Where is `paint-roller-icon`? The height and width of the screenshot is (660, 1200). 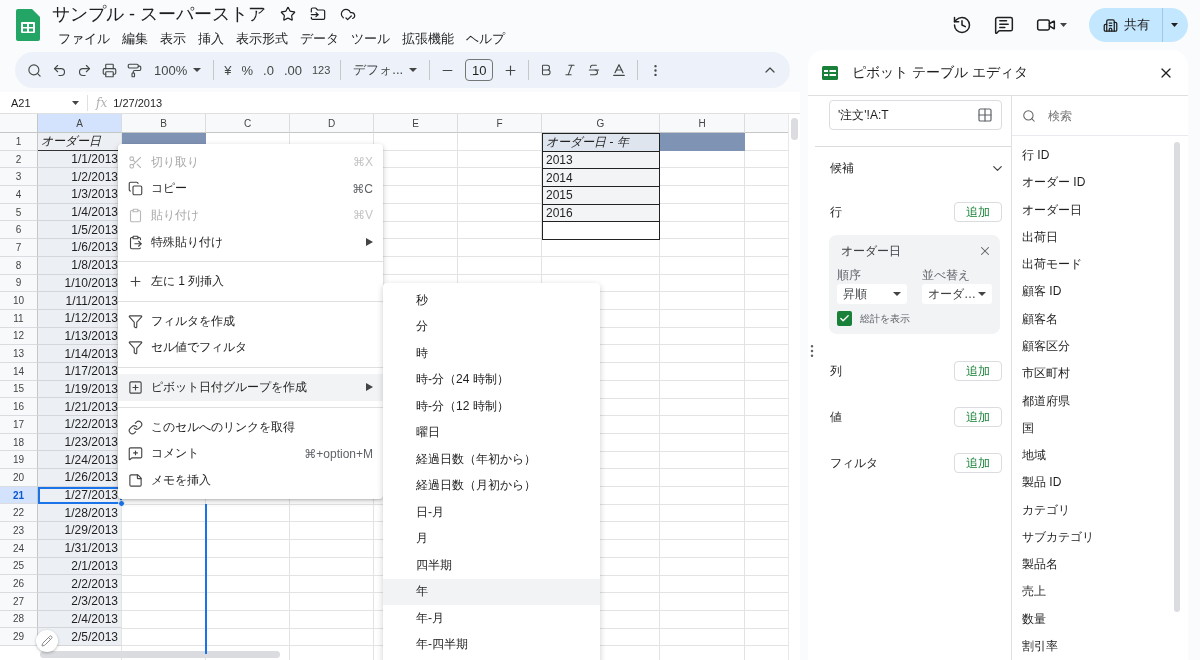
paint-roller-icon is located at coordinates (134, 70).